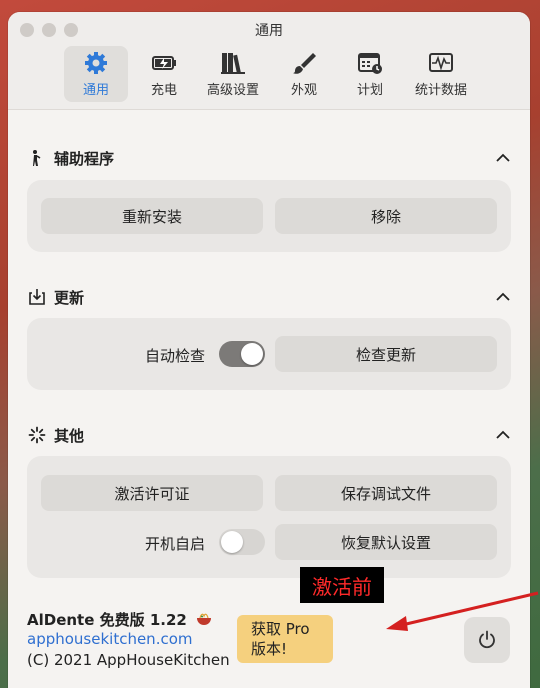 The height and width of the screenshot is (688, 540). What do you see at coordinates (37, 297) in the screenshot?
I see `download-icon` at bounding box center [37, 297].